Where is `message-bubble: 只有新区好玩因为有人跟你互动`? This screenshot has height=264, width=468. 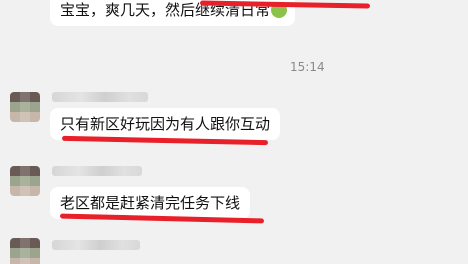 message-bubble: 只有新区好玩因为有人跟你互动 is located at coordinates (165, 124).